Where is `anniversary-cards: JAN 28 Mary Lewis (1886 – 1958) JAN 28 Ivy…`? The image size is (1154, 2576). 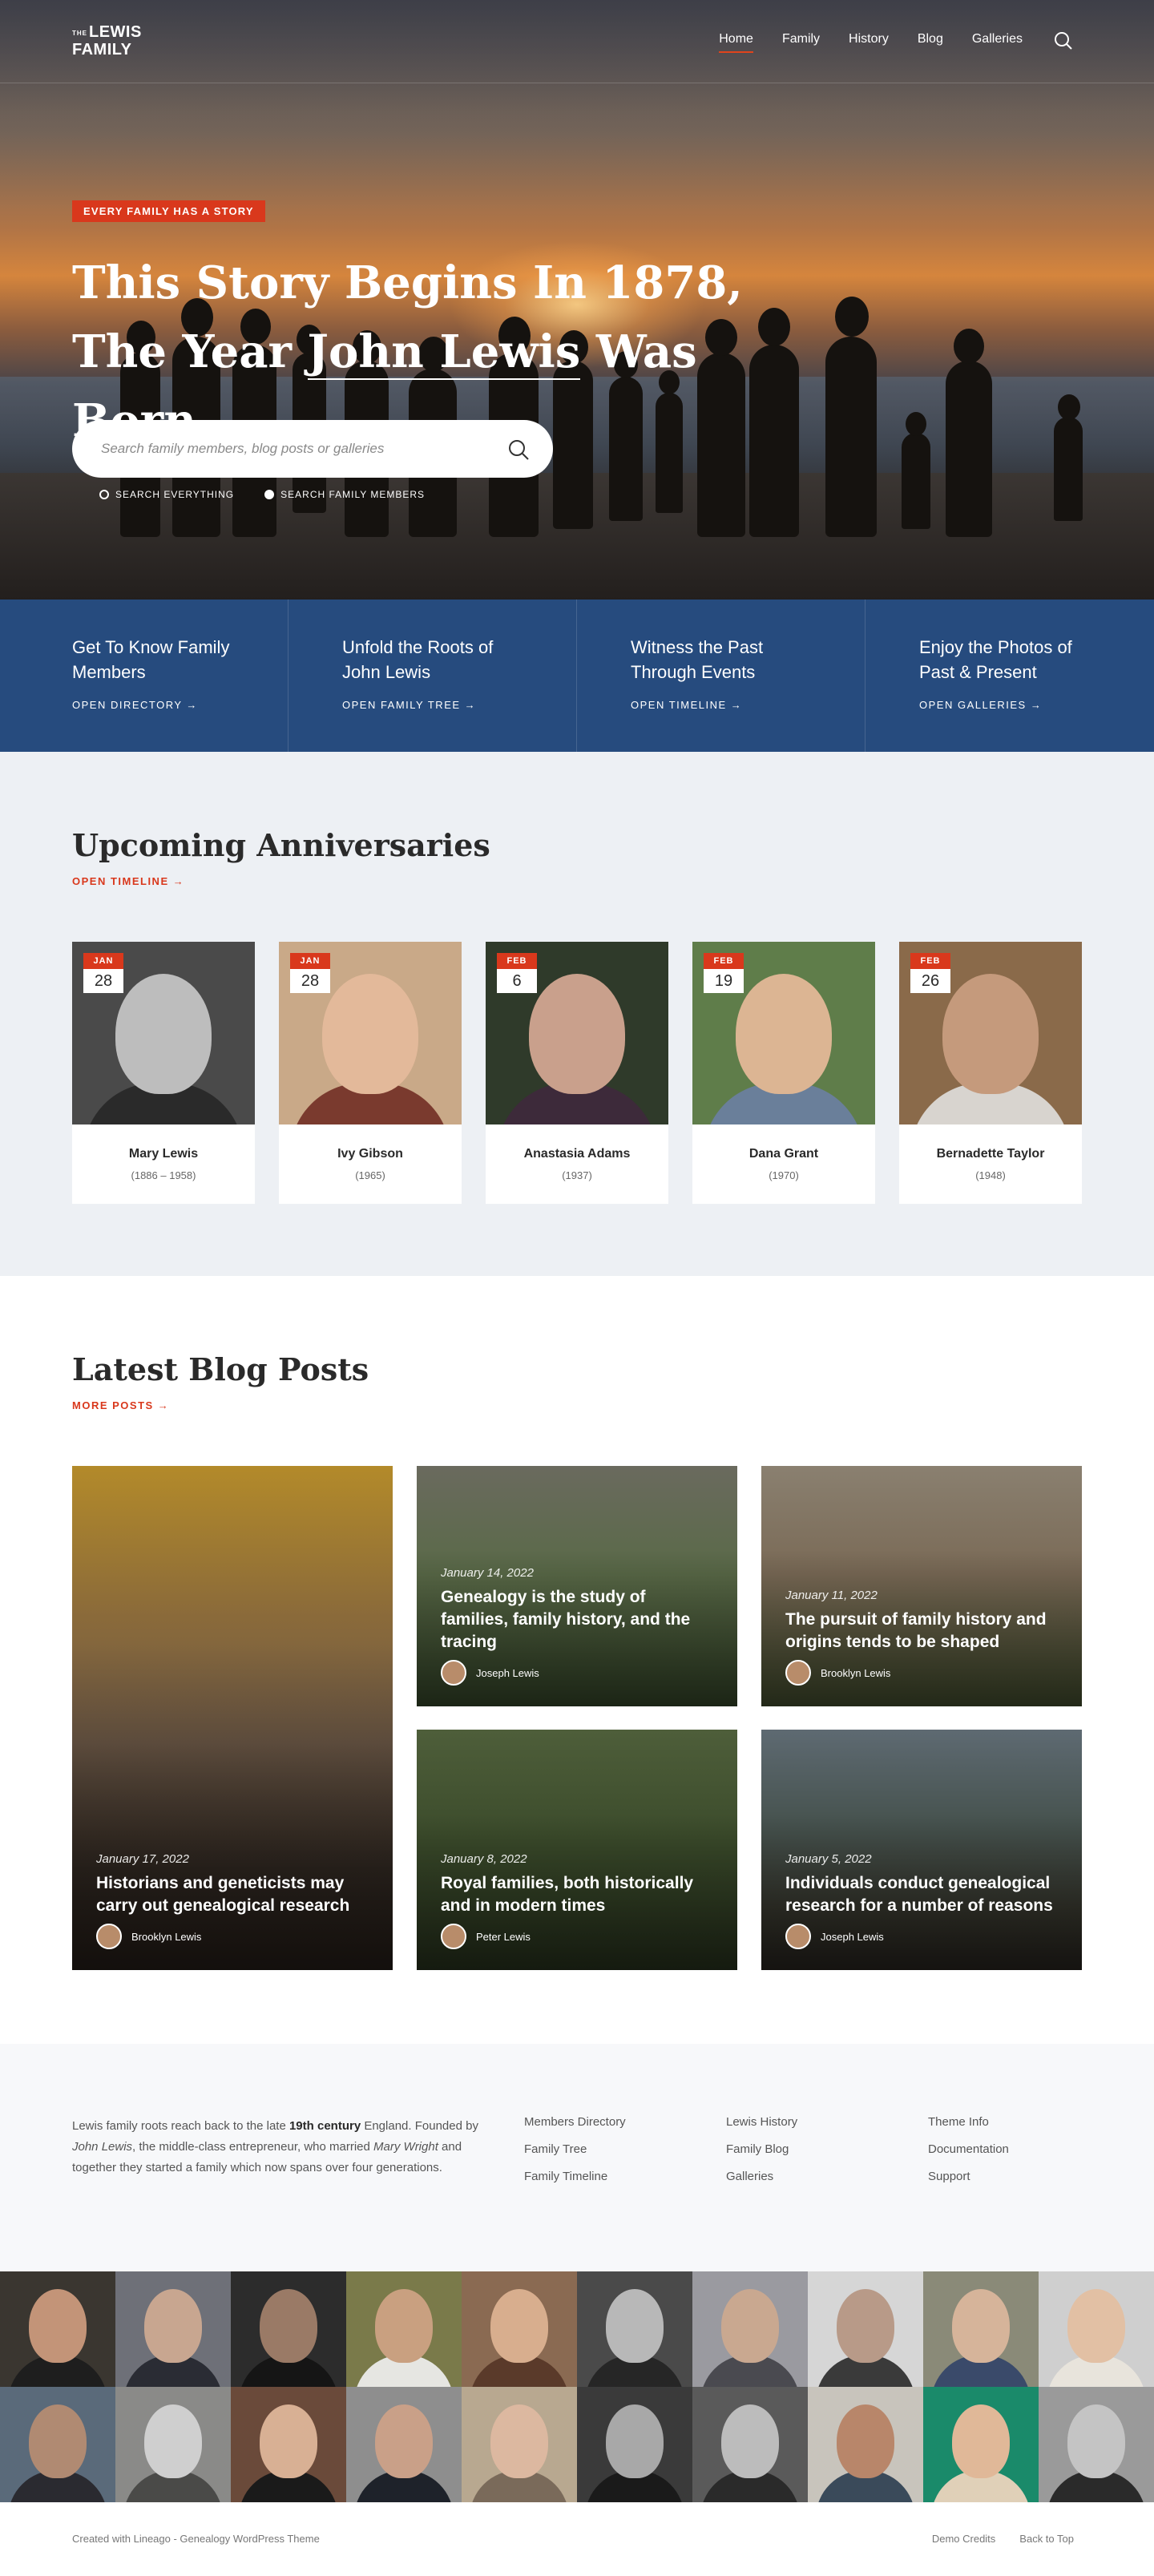
anniversary-cards: JAN 28 Mary Lewis (1886 – 1958) JAN 28 Ivy… is located at coordinates (577, 1073).